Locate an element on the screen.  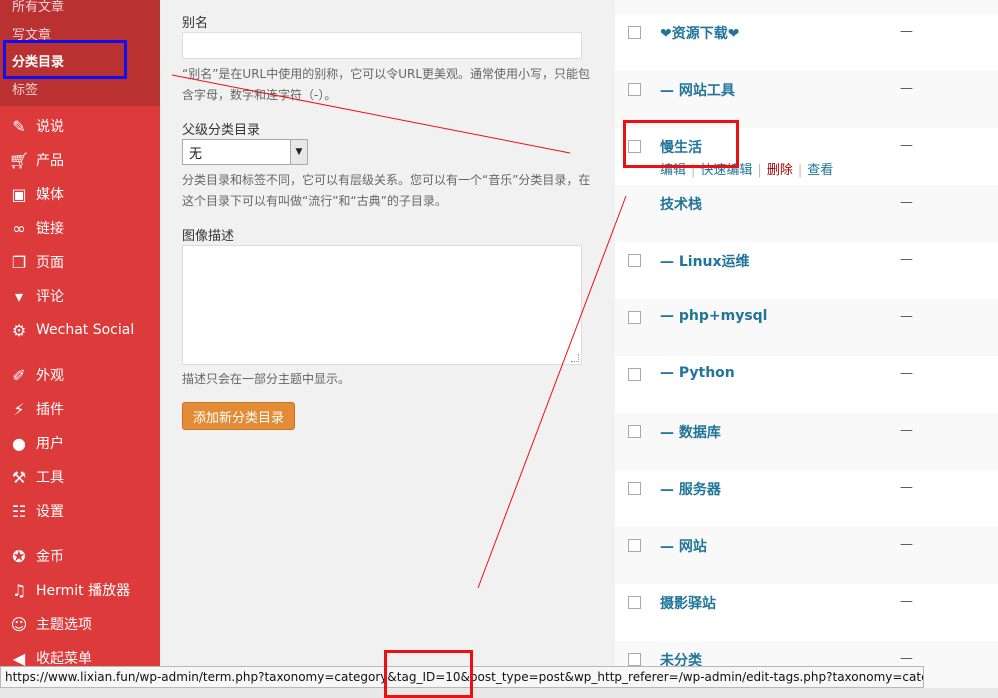
sidebar-item-comments: ▾ 评论 is located at coordinates (80, 296).